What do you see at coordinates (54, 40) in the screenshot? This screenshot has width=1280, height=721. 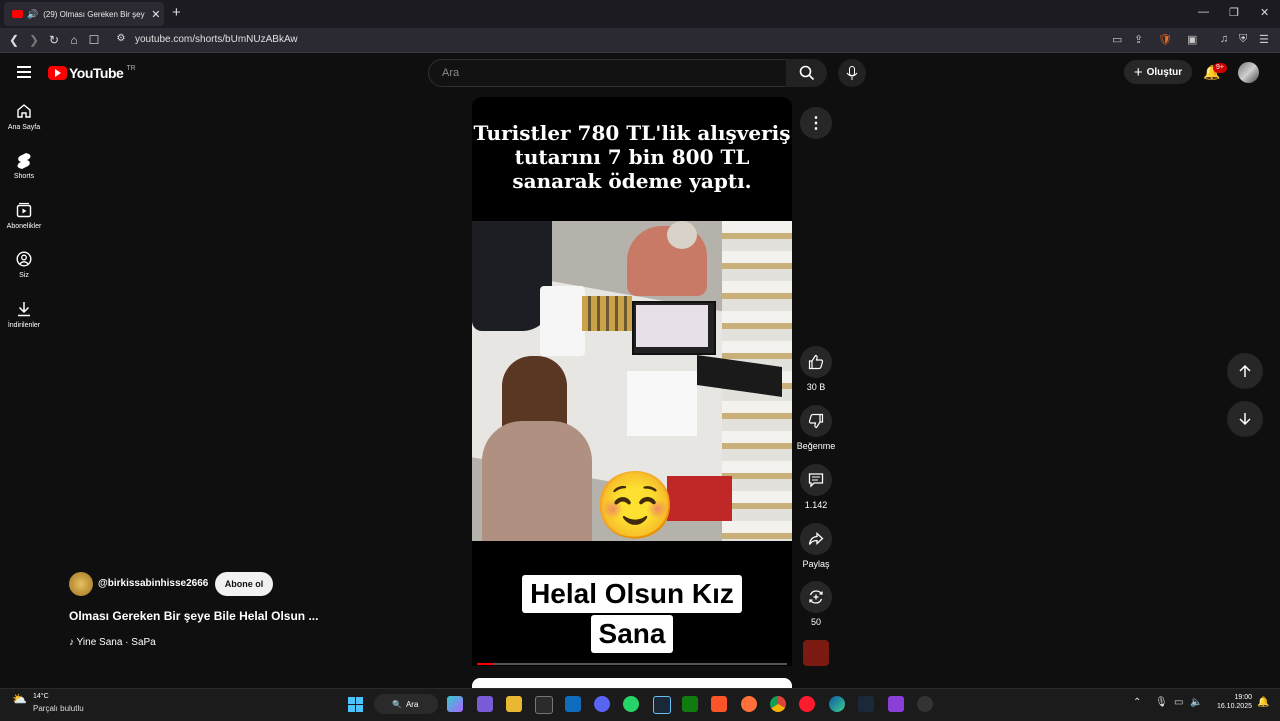 I see `reload-icon: ↻` at bounding box center [54, 40].